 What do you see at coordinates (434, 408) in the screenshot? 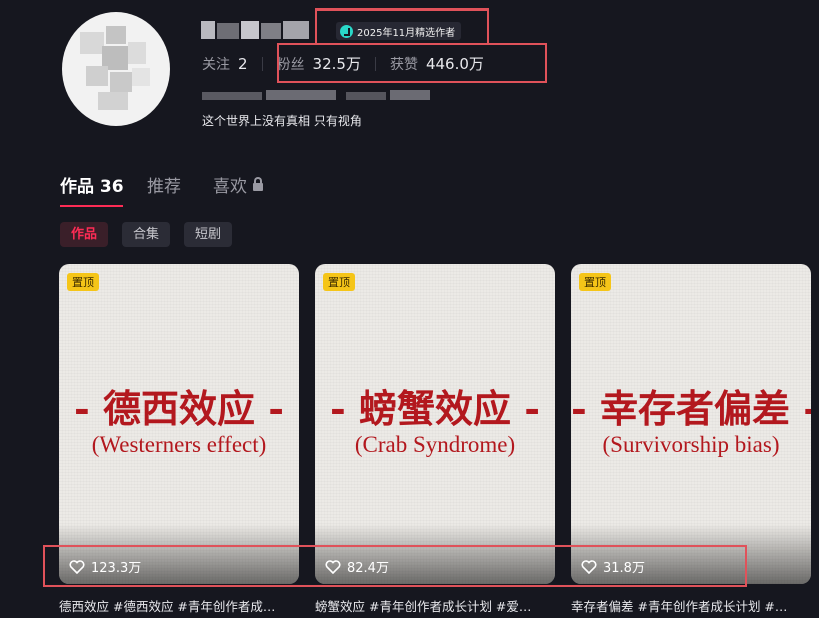
I see `cover-title: - 螃蟹效应 -` at bounding box center [434, 408].